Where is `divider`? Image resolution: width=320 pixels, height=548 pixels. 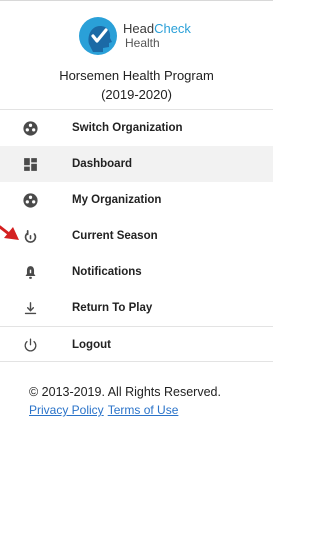
divider is located at coordinates (136, 361).